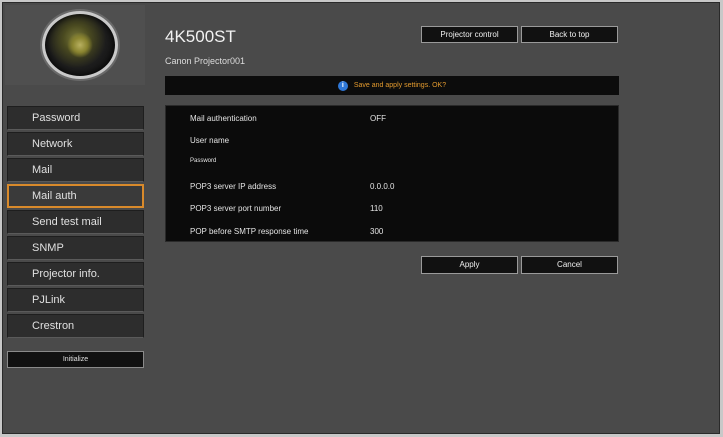 The height and width of the screenshot is (437, 723). What do you see at coordinates (378, 118) in the screenshot?
I see `setting-value: OFF` at bounding box center [378, 118].